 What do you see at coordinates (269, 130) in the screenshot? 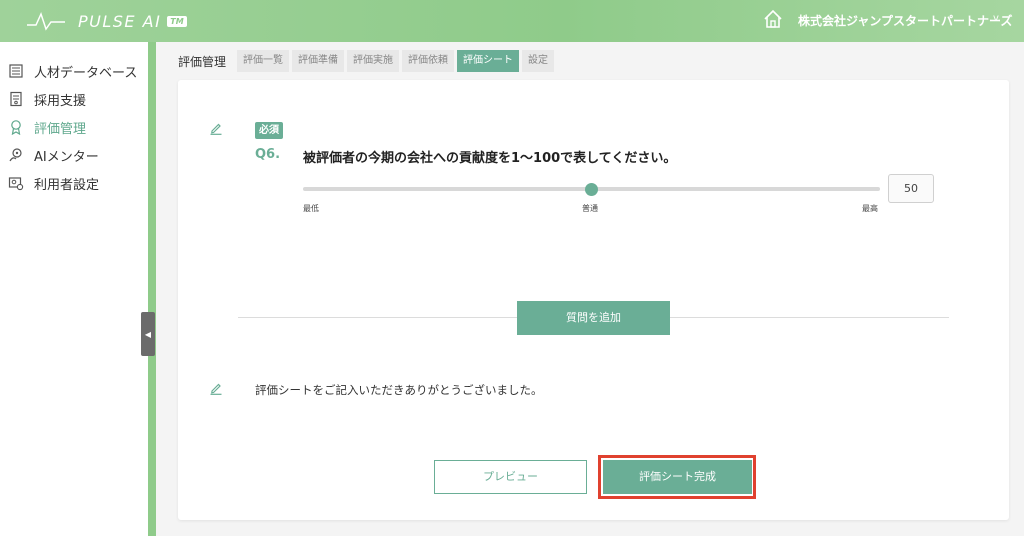
I see `required-badge: 必須` at bounding box center [269, 130].